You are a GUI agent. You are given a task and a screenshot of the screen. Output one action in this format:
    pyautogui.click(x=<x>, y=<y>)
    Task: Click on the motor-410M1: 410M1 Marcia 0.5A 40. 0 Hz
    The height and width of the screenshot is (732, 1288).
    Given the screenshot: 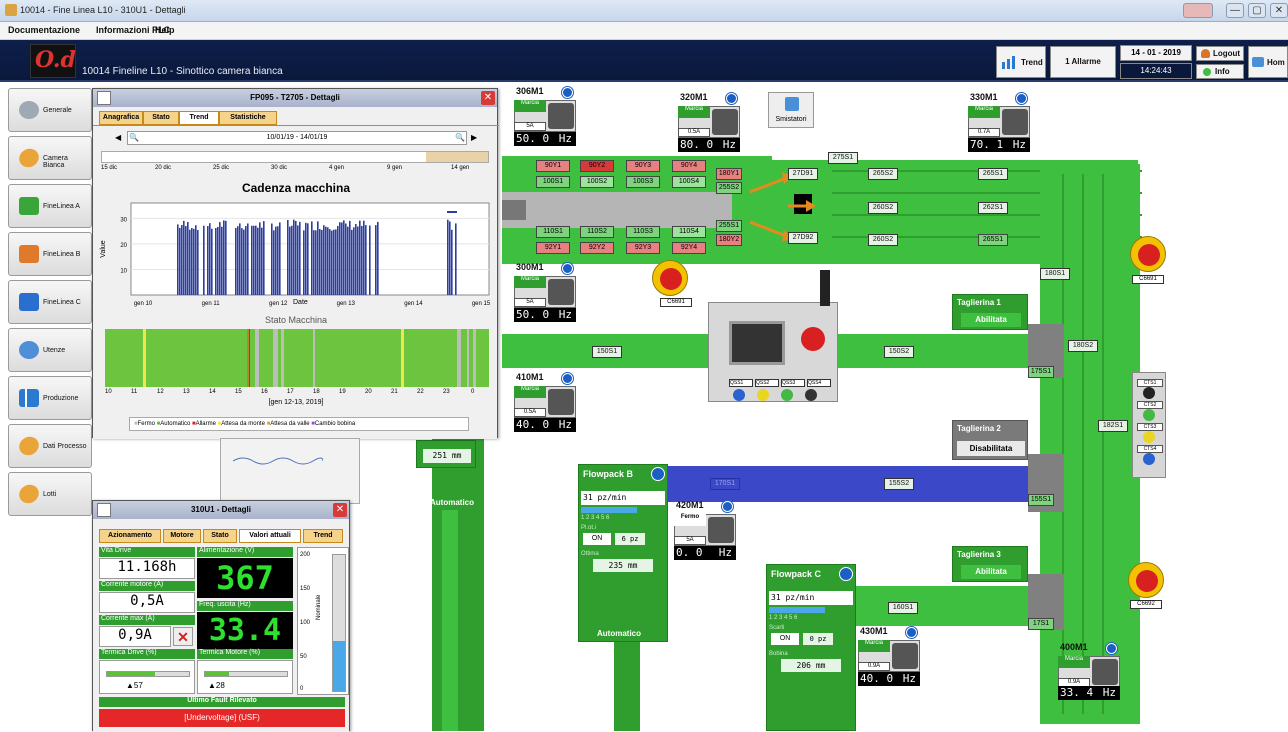 What is the action you would take?
    pyautogui.click(x=545, y=404)
    